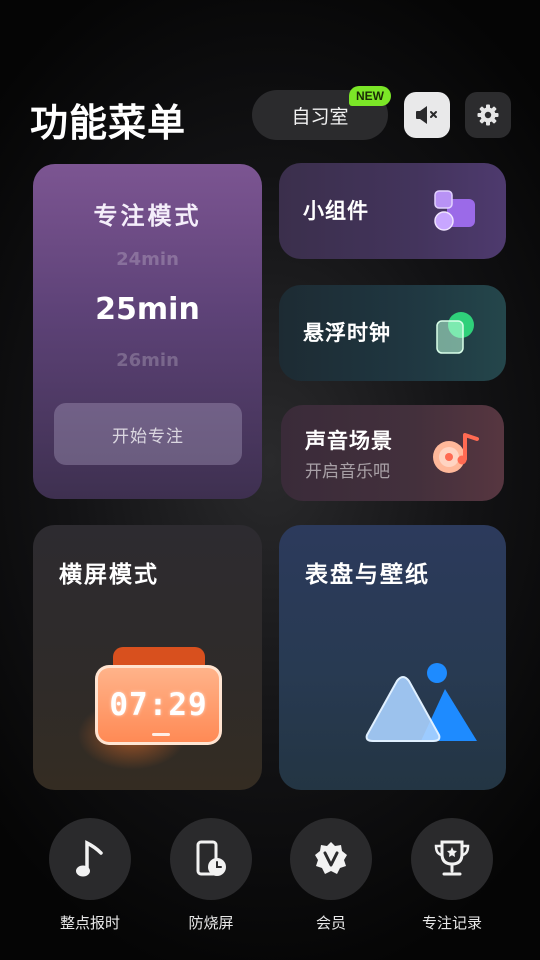 The image size is (540, 960). Describe the element at coordinates (349, 441) in the screenshot. I see `sound-scene-title: 声音场景` at that location.